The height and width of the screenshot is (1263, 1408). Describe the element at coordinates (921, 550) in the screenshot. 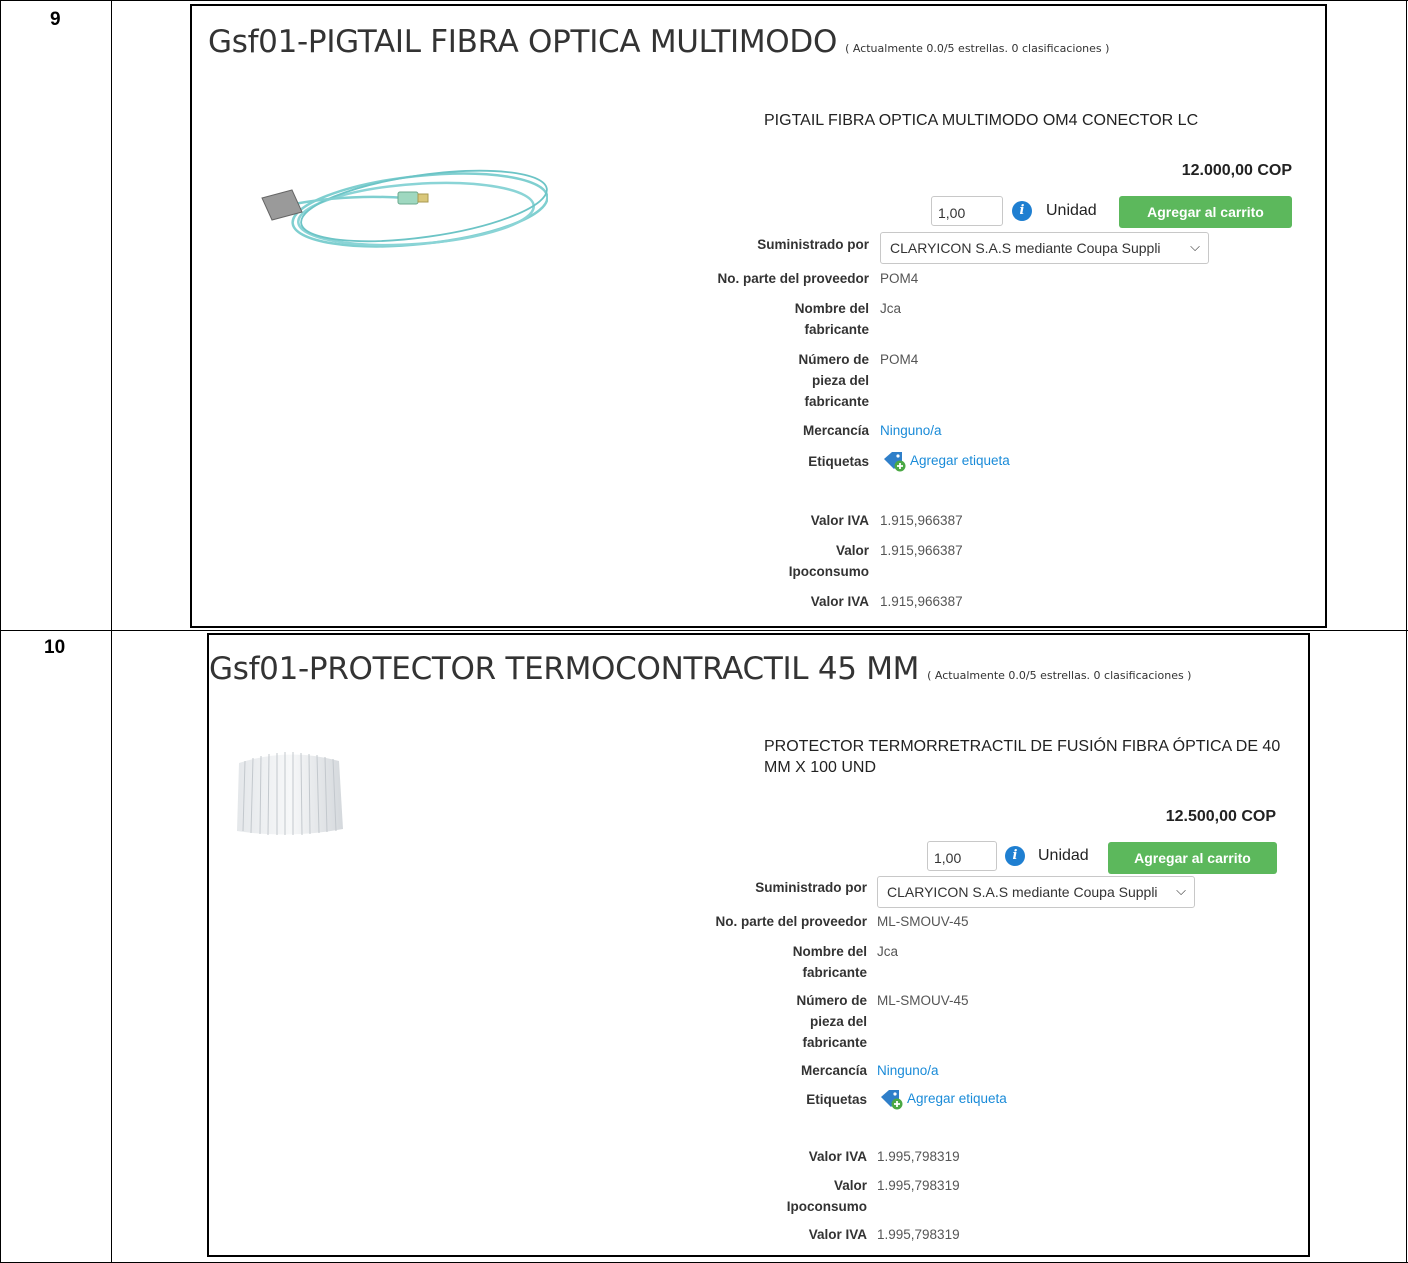

I see `ipoconsumo-value: 1.915,966387` at that location.